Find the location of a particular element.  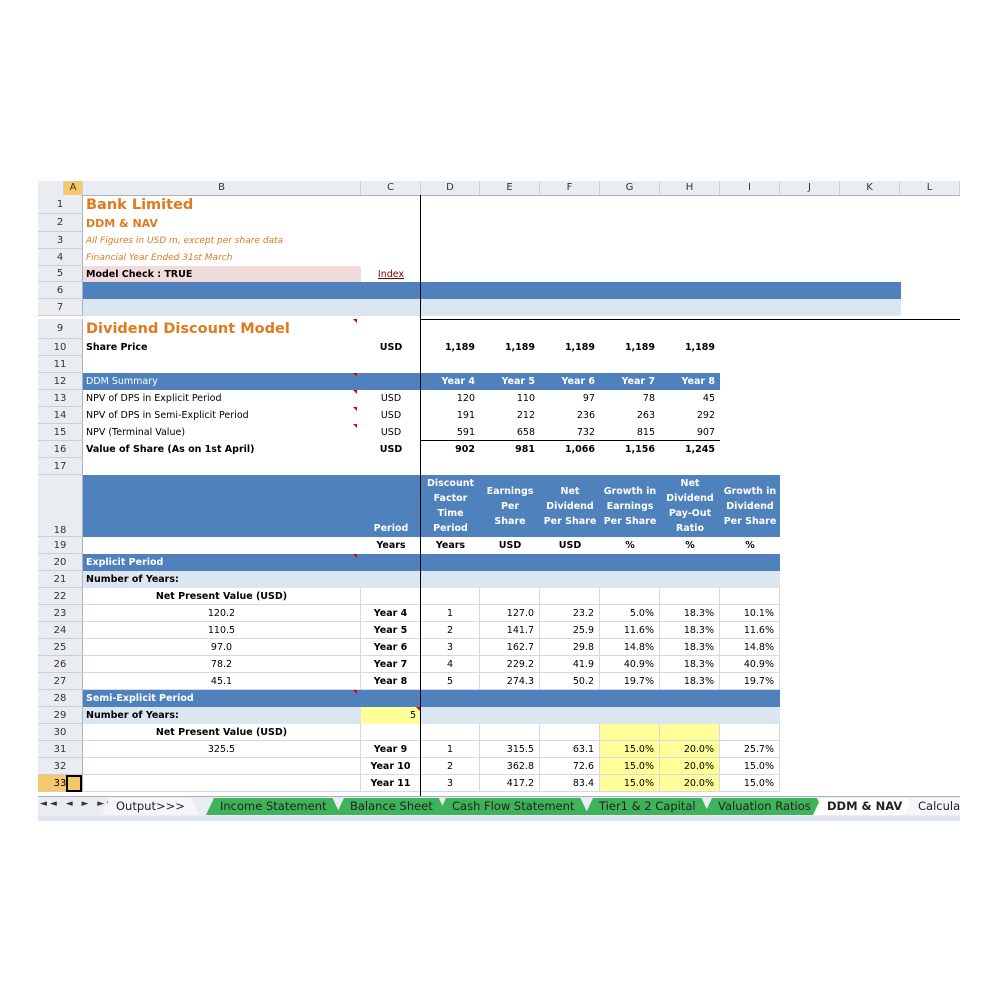

column-header-b: B is located at coordinates (222, 188).